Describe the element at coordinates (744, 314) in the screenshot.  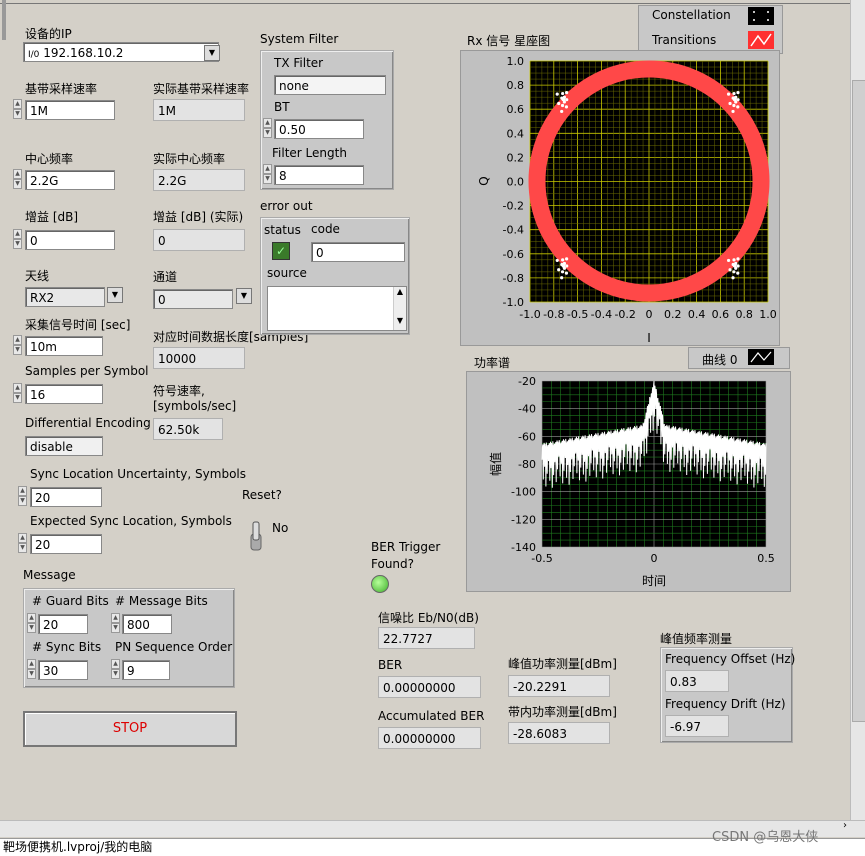
I see `constellation-xtick: 0.8` at that location.